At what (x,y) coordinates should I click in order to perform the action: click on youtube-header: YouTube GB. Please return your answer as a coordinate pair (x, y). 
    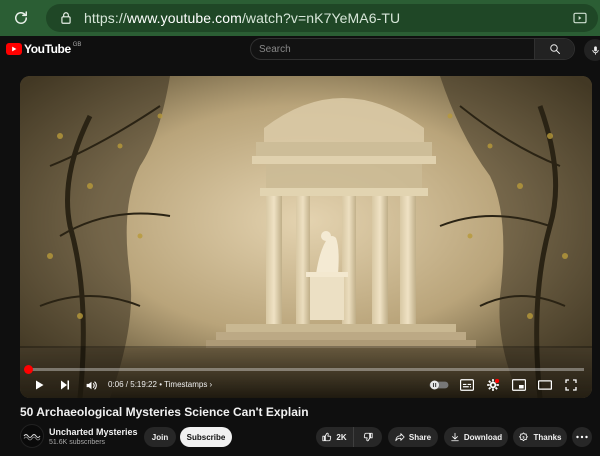
    Looking at the image, I should click on (300, 50).